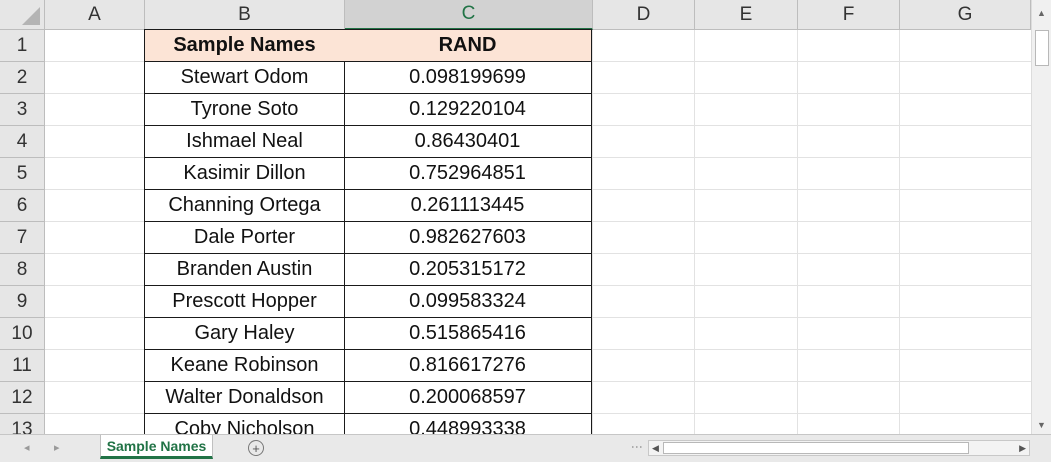 This screenshot has width=1051, height=462. What do you see at coordinates (245, 15) in the screenshot?
I see `column-header-b: B` at bounding box center [245, 15].